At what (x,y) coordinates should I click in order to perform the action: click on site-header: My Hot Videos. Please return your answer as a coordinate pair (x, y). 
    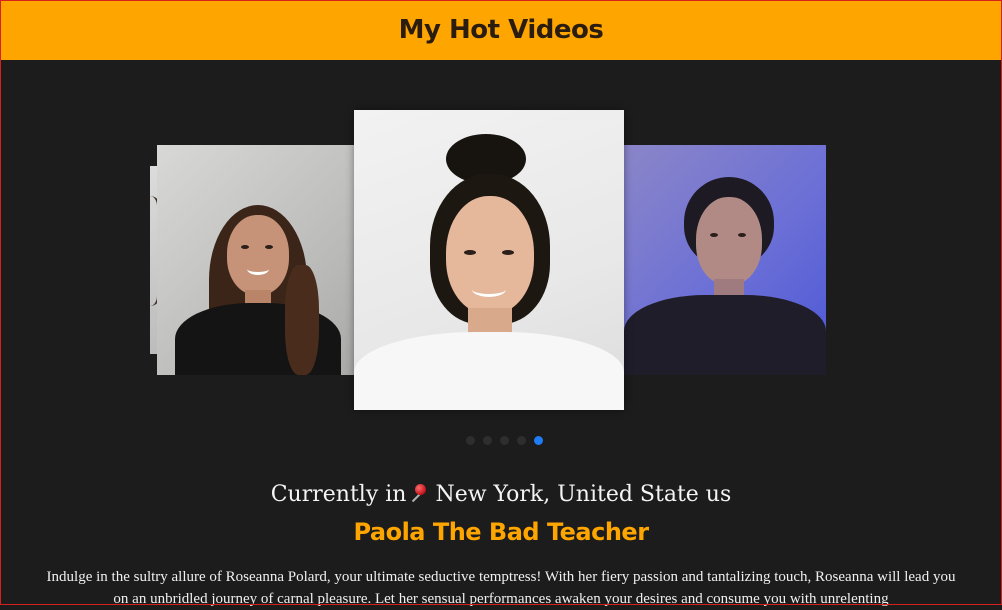
    Looking at the image, I should click on (501, 30).